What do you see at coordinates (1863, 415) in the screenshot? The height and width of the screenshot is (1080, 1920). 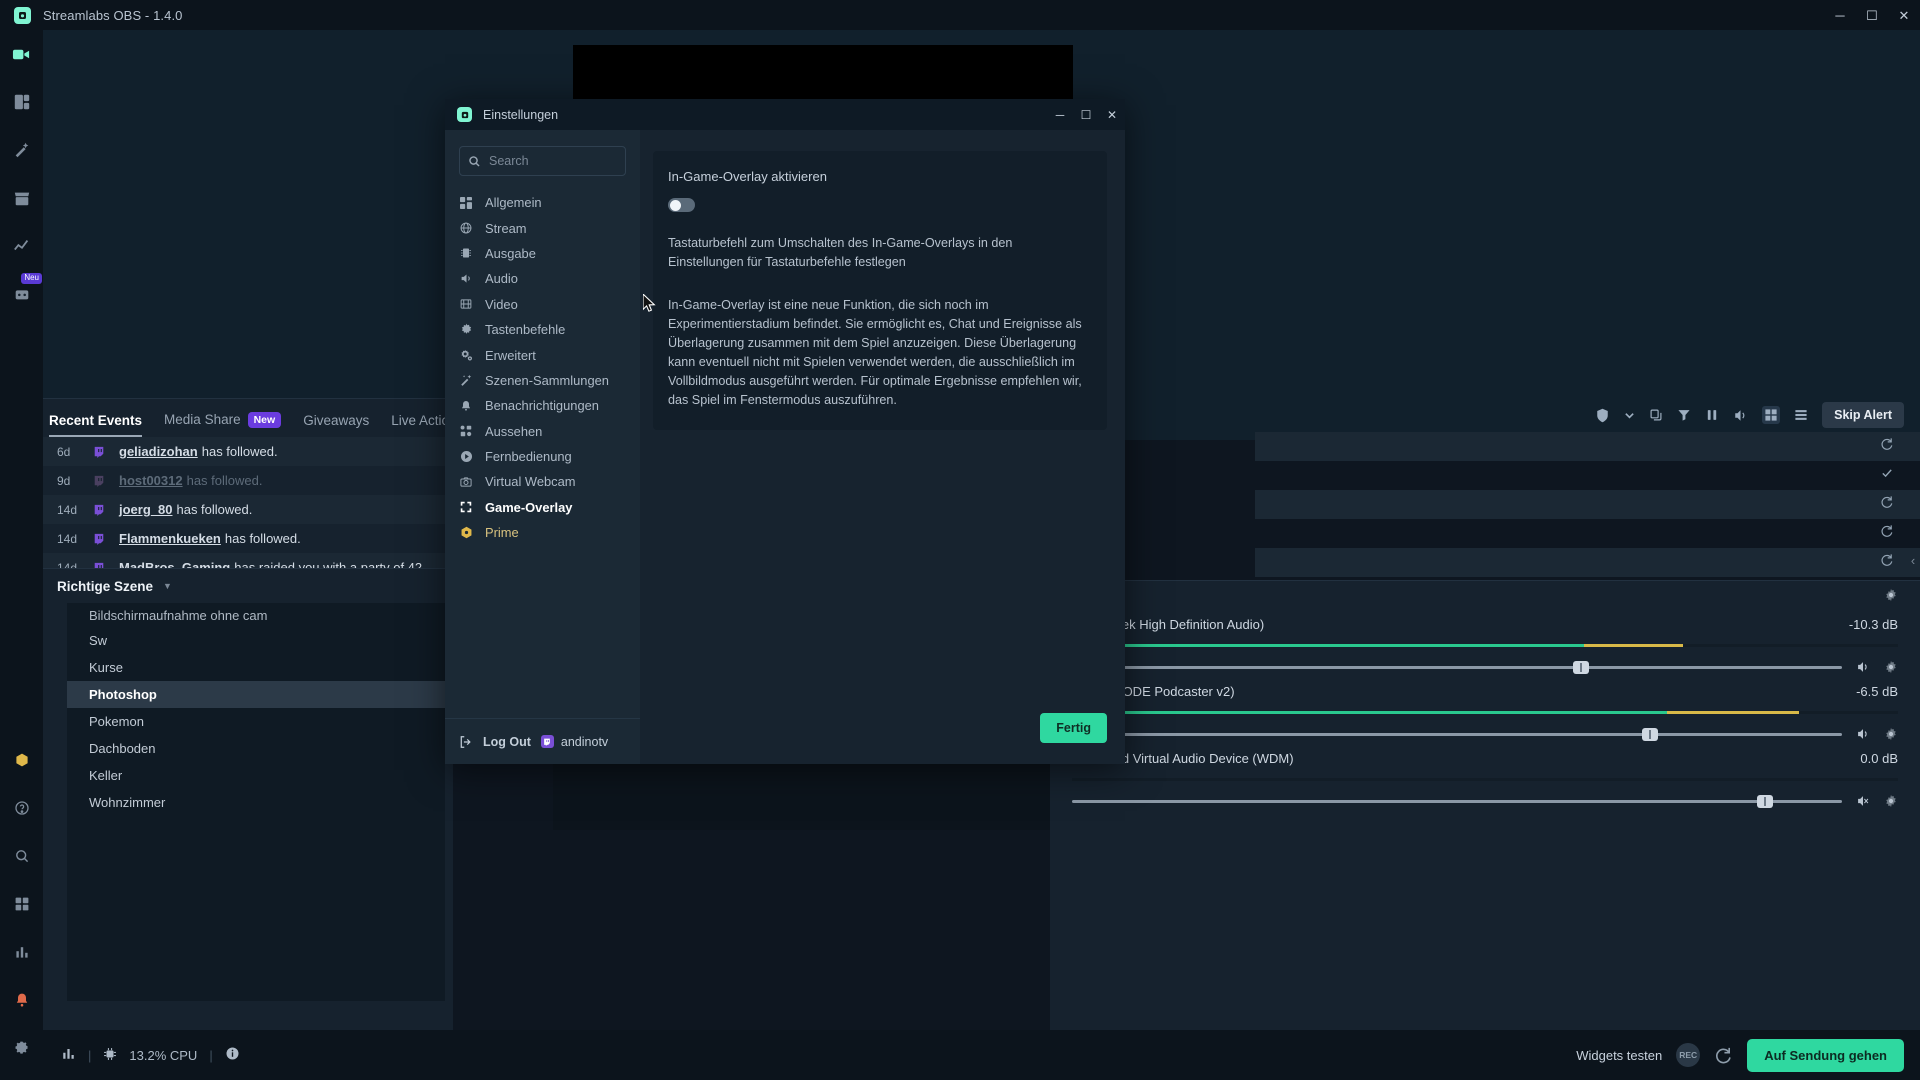 I see `skip-alert-button: Skip Alert` at bounding box center [1863, 415].